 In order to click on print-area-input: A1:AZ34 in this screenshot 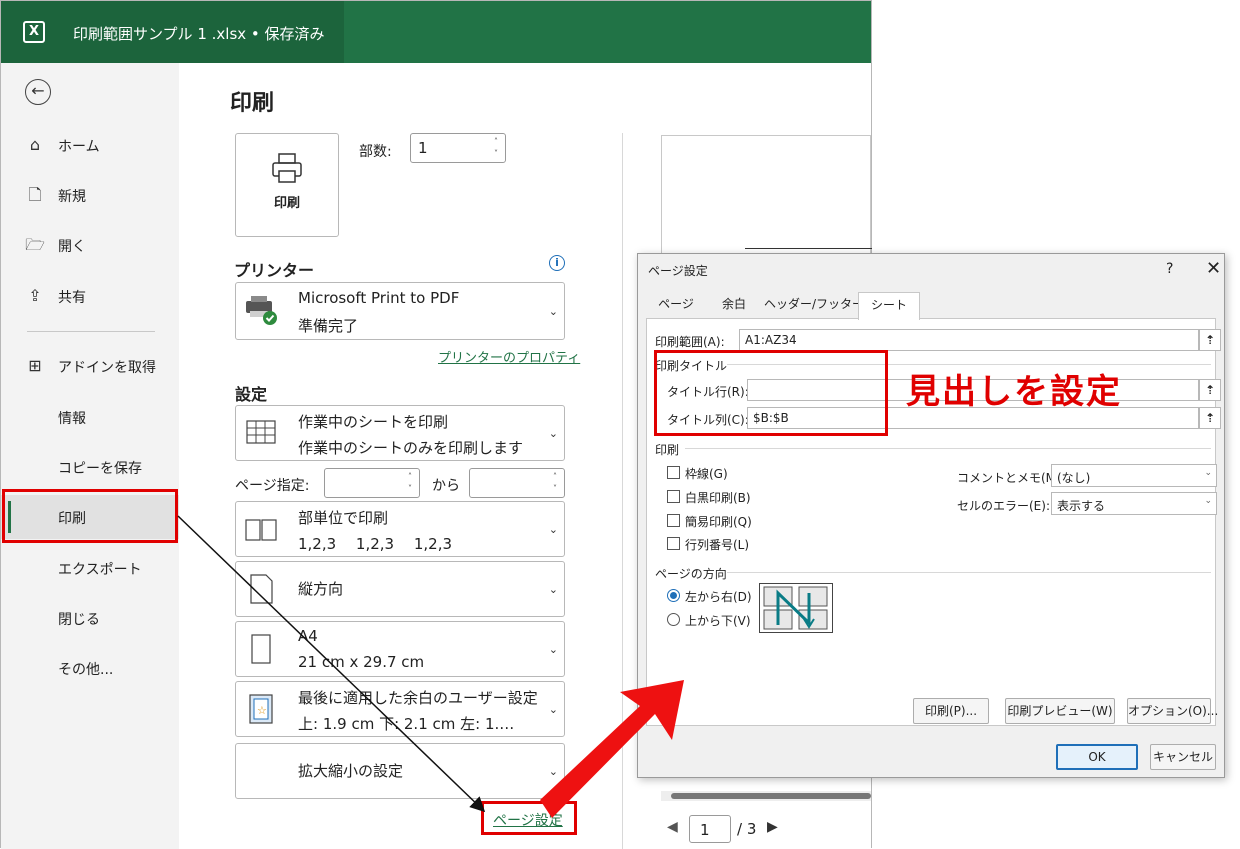, I will do `click(969, 340)`.